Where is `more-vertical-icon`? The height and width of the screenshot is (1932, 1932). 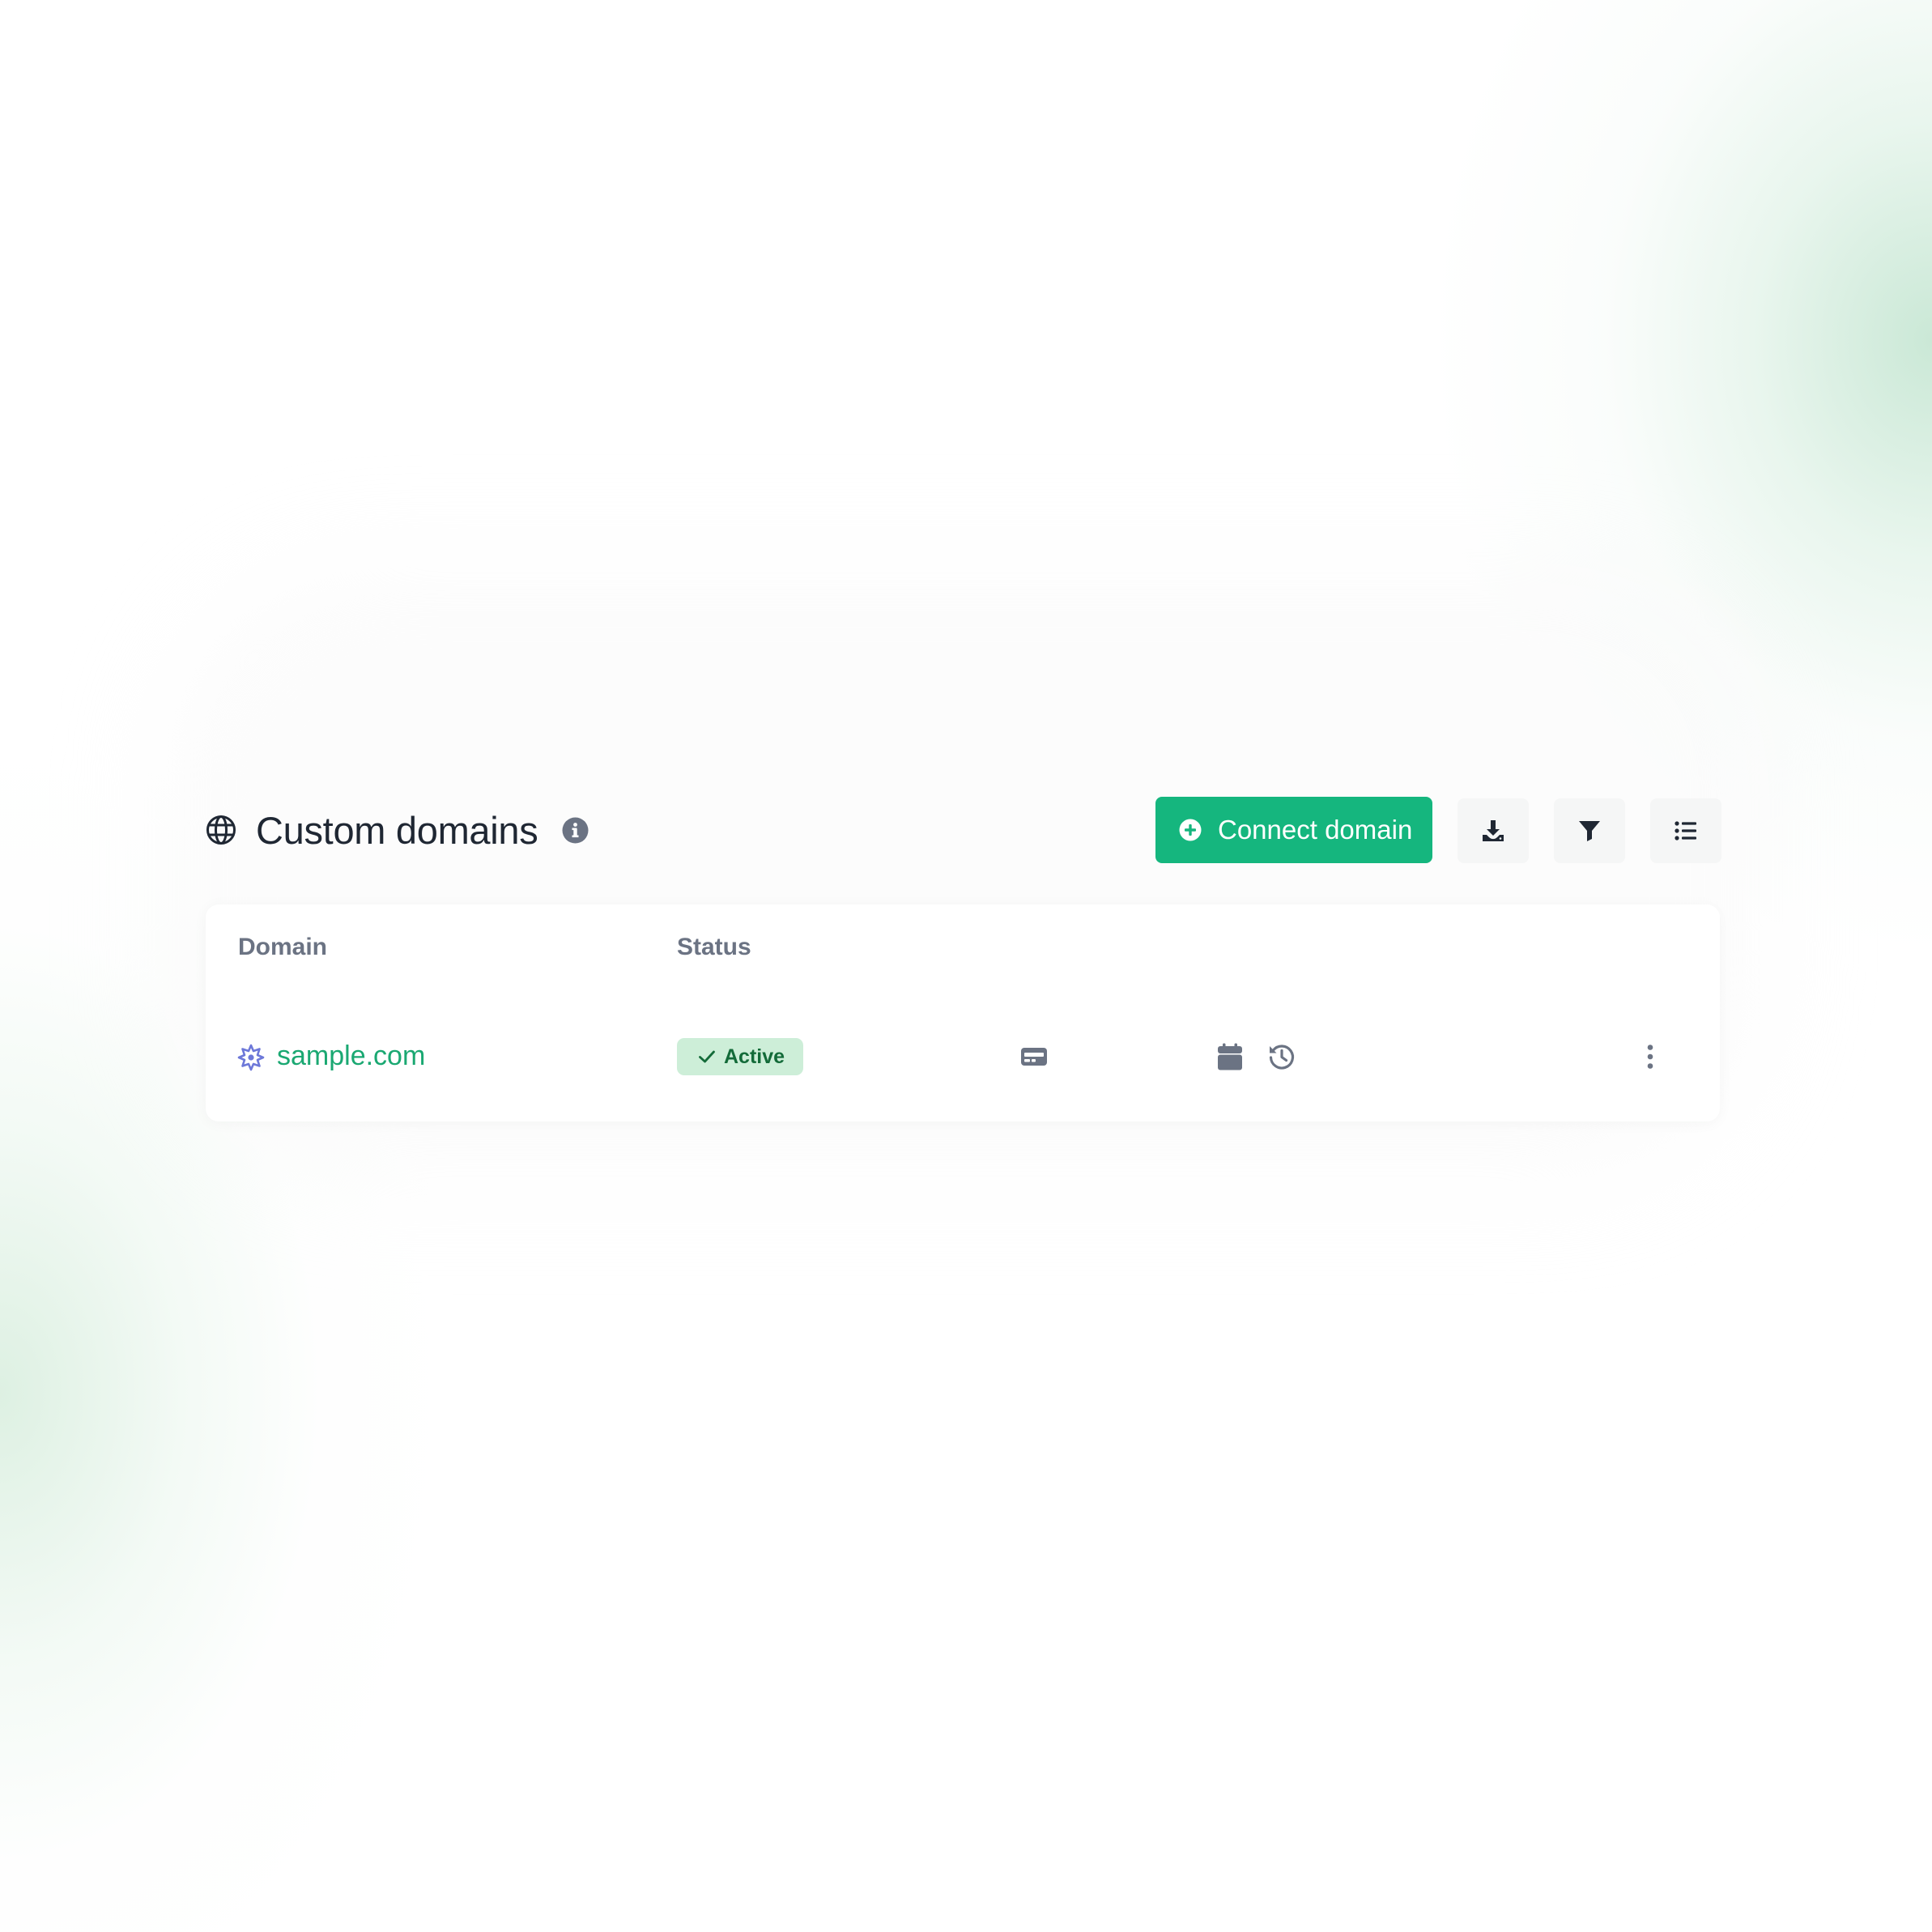 more-vertical-icon is located at coordinates (1650, 1056).